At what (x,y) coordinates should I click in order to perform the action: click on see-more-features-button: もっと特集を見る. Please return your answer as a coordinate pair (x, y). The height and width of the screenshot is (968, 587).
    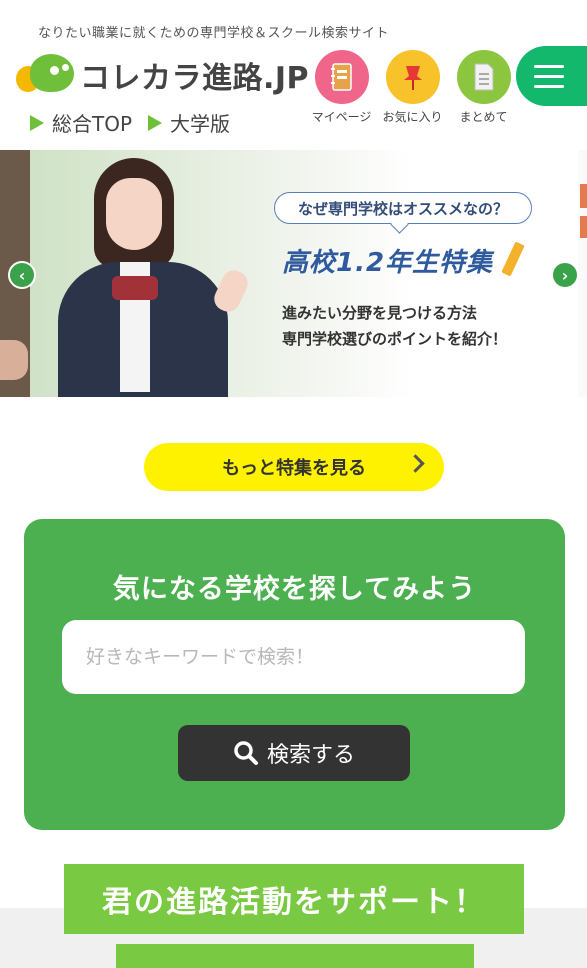
    Looking at the image, I should click on (294, 467).